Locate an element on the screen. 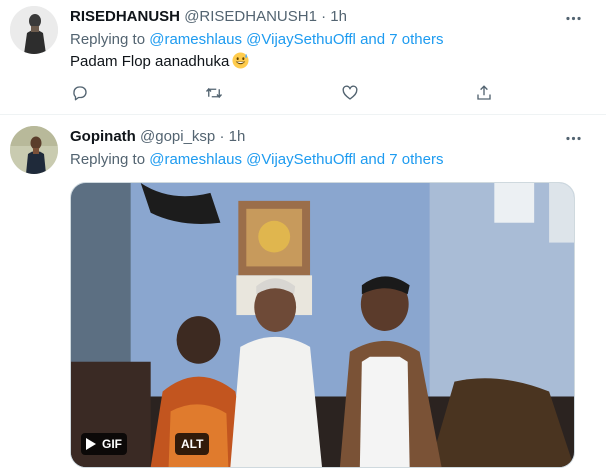 Image resolution: width=606 pixels, height=475 pixels. gif-badge: GIF is located at coordinates (104, 444).